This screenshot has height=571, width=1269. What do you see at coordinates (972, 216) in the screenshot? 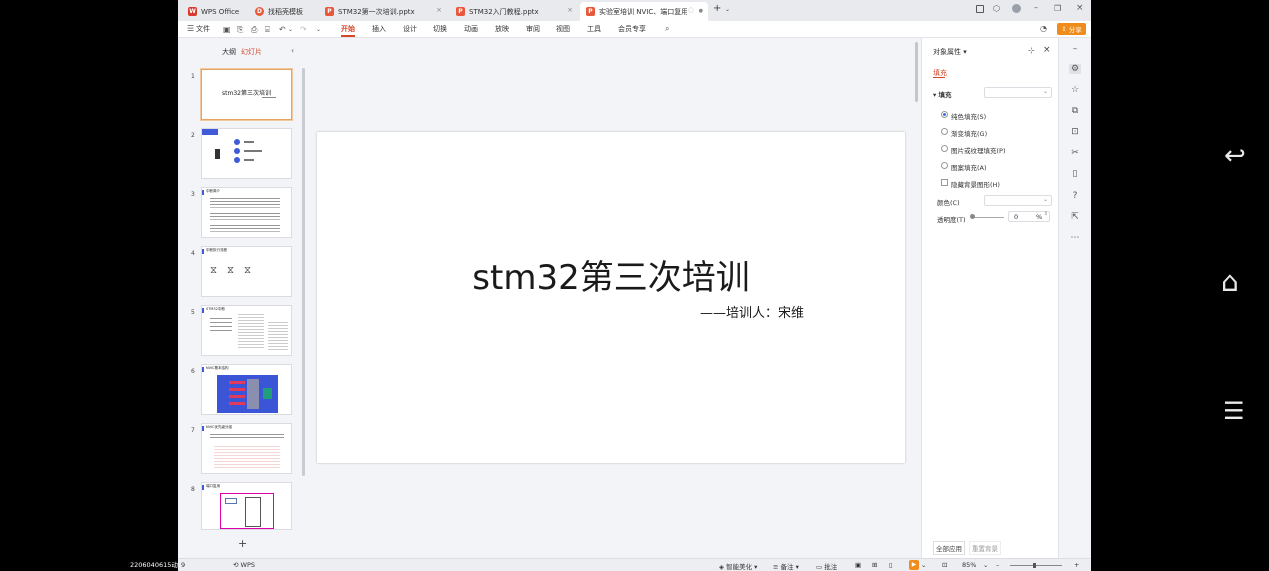
I see `slider-handle` at bounding box center [972, 216].